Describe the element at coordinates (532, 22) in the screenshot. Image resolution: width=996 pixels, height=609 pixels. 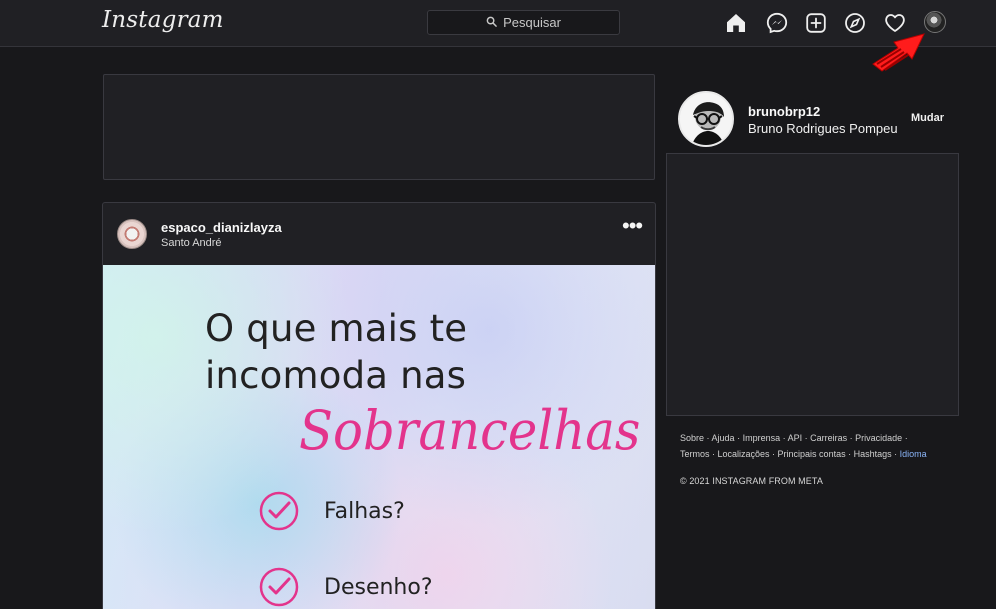
I see `search-placeholder: Pesquisar` at that location.